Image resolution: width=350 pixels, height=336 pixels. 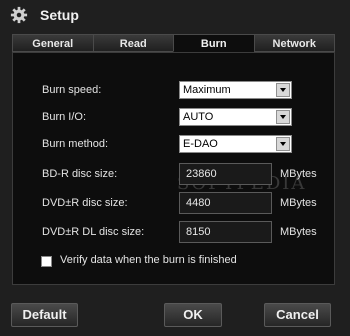 What do you see at coordinates (132, 43) in the screenshot?
I see `tab-read: Read` at bounding box center [132, 43].